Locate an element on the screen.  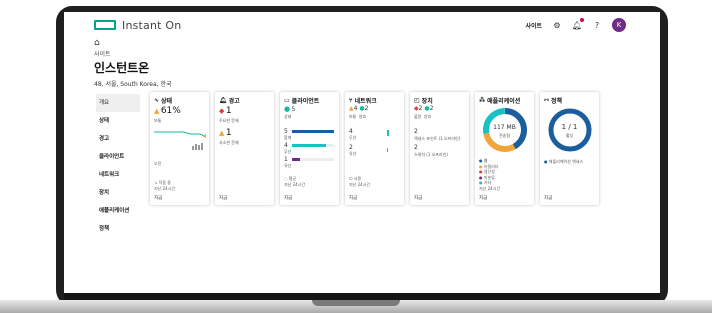
status-score: ▲ 61% is located at coordinates (167, 111).